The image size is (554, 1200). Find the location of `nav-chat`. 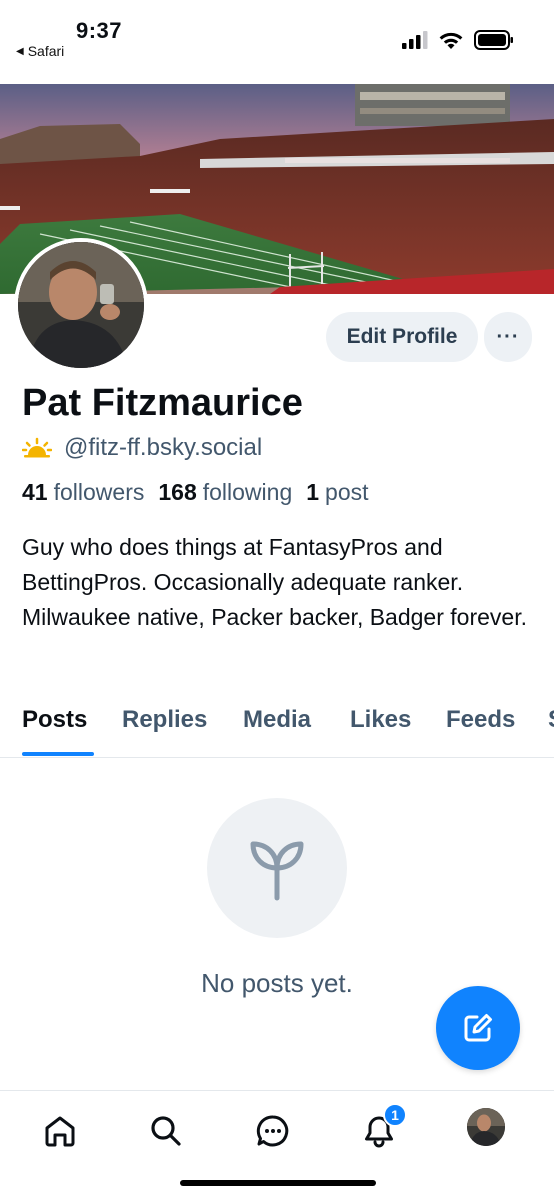

nav-chat is located at coordinates (273, 1131).